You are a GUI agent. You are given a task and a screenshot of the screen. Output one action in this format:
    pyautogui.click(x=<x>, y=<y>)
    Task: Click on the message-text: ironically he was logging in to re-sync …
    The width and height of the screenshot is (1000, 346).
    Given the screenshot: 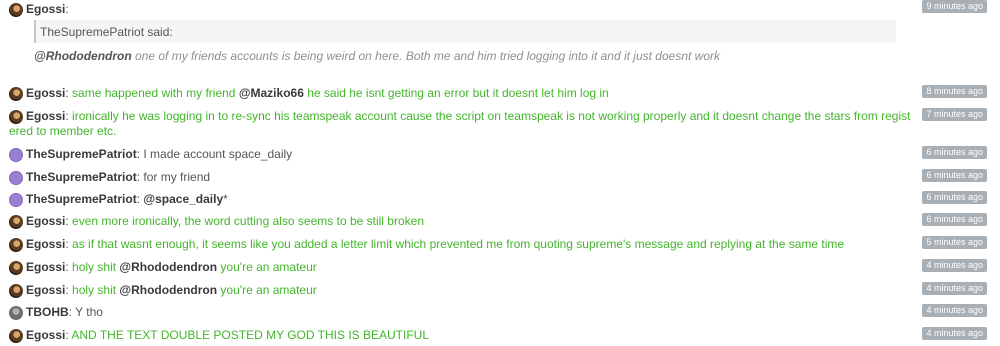 What is the action you would take?
    pyautogui.click(x=491, y=116)
    